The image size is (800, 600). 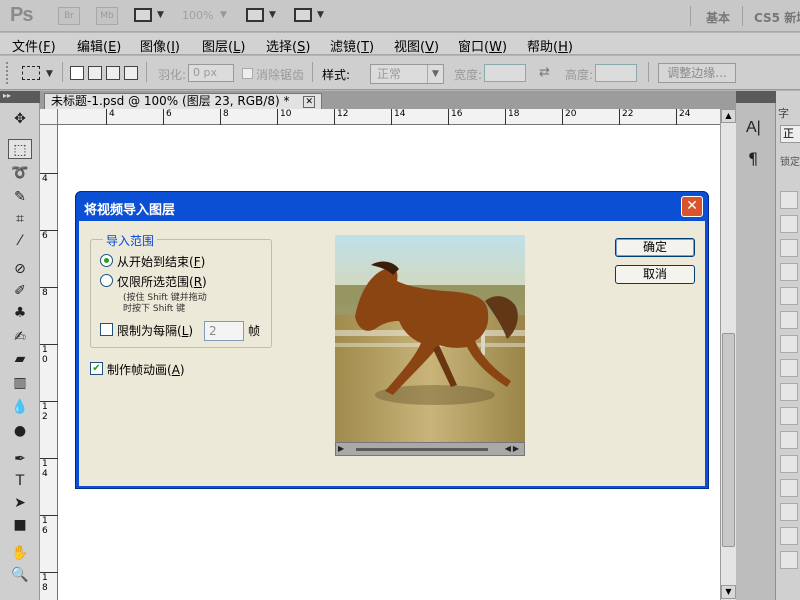 What do you see at coordinates (20, 459) in the screenshot?
I see `pen-tool-icon: ✒` at bounding box center [20, 459].